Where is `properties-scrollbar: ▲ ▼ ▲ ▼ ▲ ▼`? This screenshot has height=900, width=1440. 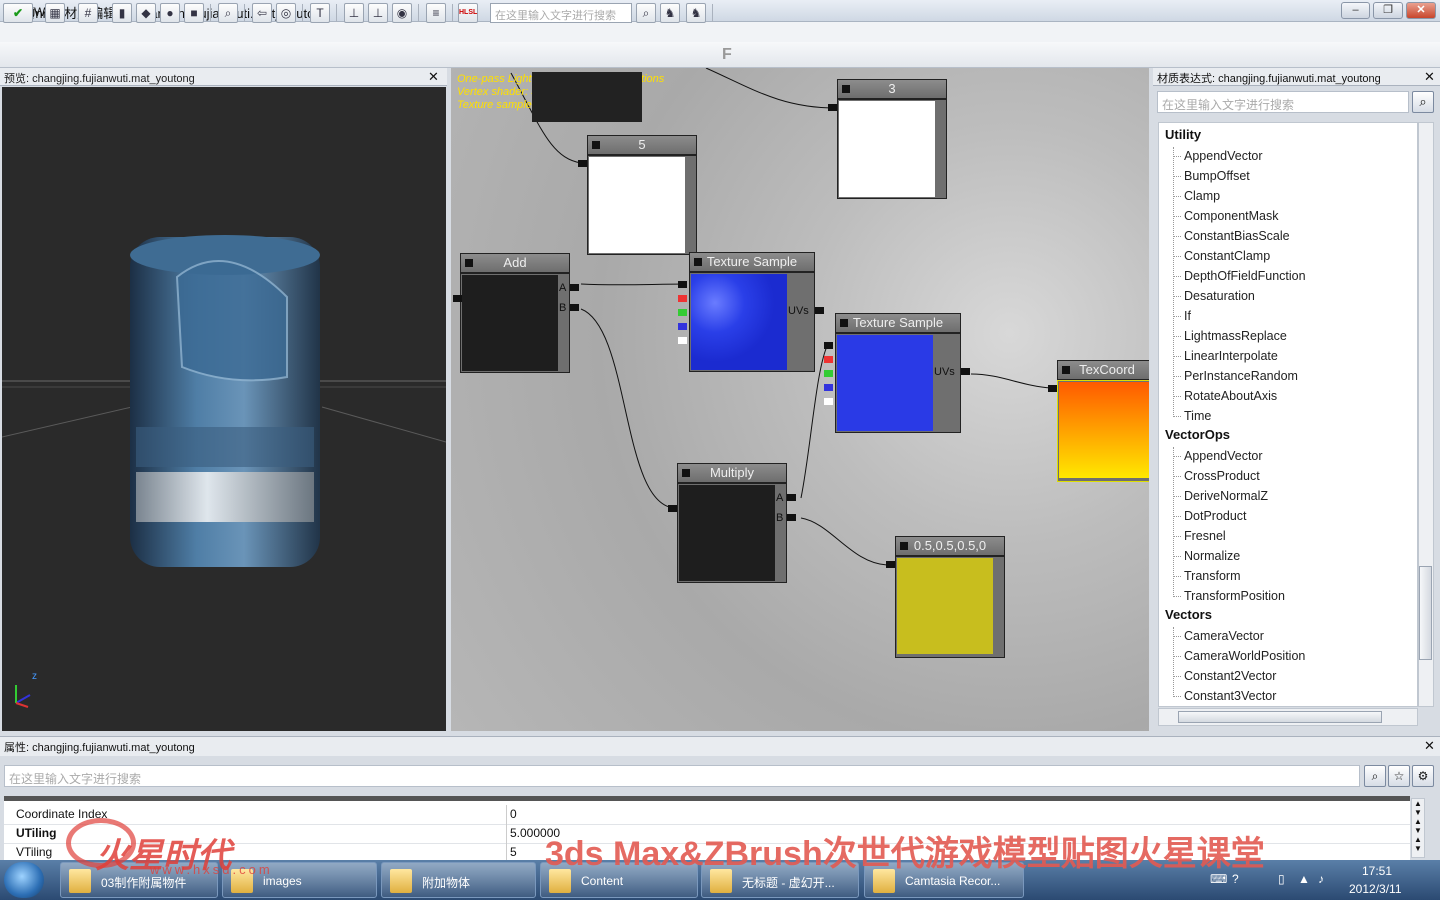 properties-scrollbar: ▲ ▼ ▲ ▼ ▲ ▼ is located at coordinates (1418, 828).